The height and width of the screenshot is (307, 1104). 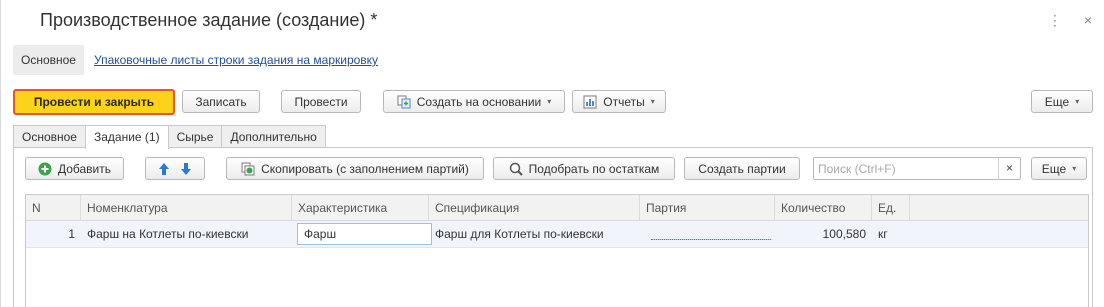 I want to click on cell-batch, so click(x=707, y=234).